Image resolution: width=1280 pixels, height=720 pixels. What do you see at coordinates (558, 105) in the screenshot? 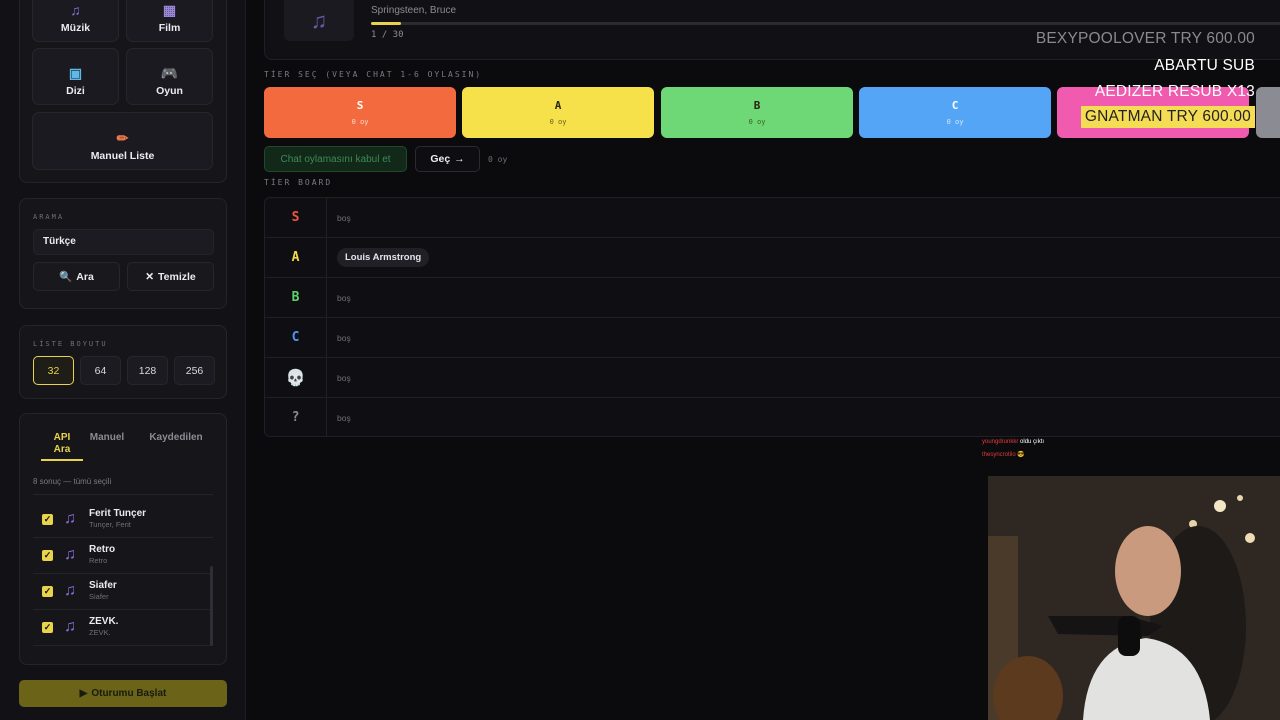
I see `tier-letter: A` at bounding box center [558, 105].